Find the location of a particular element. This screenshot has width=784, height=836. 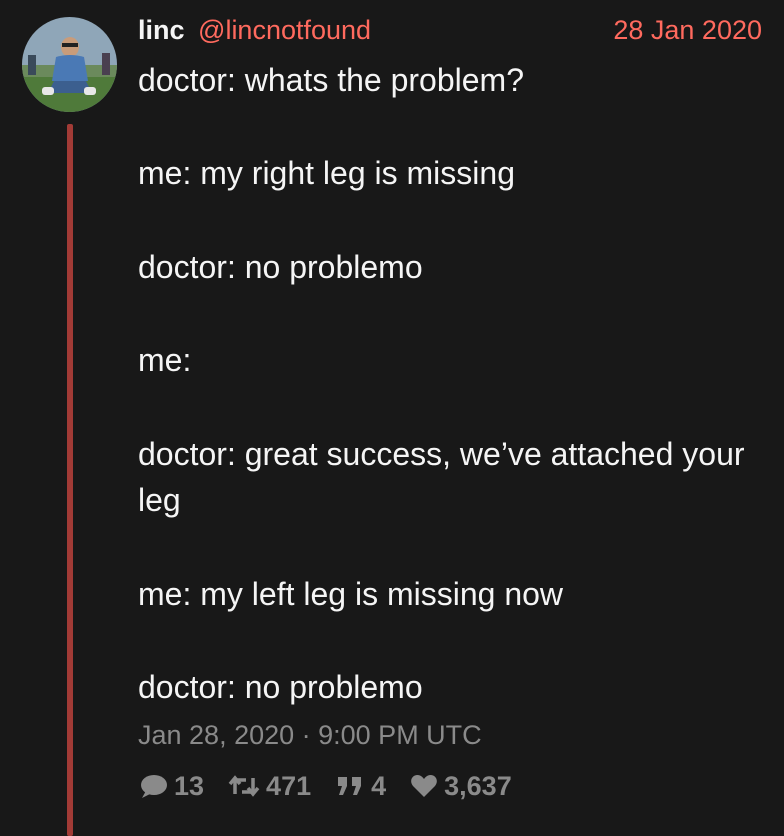

content-line: me: my right leg is missing is located at coordinates (326, 173).